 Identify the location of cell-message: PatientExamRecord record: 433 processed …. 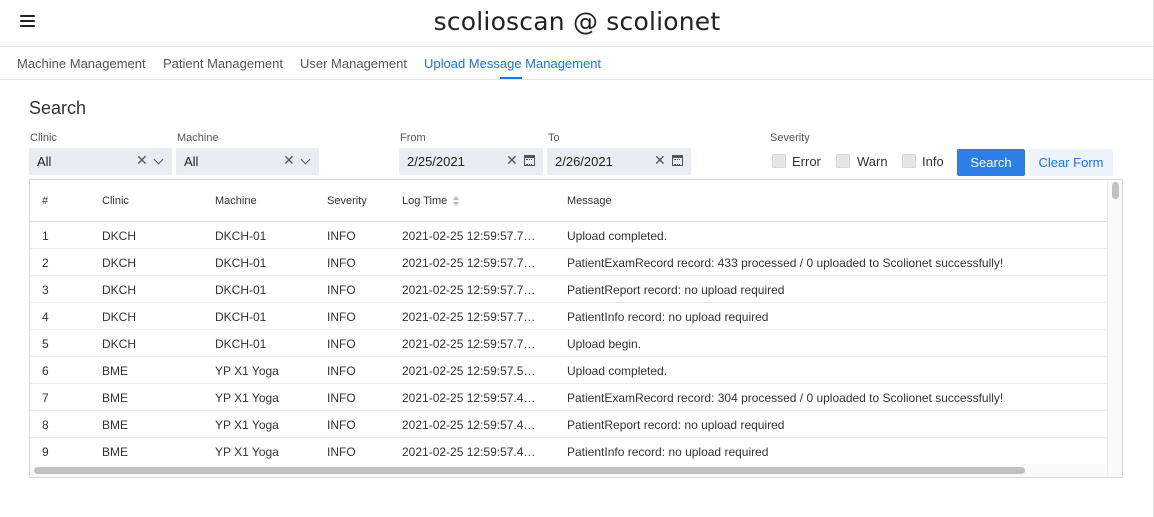
(785, 263).